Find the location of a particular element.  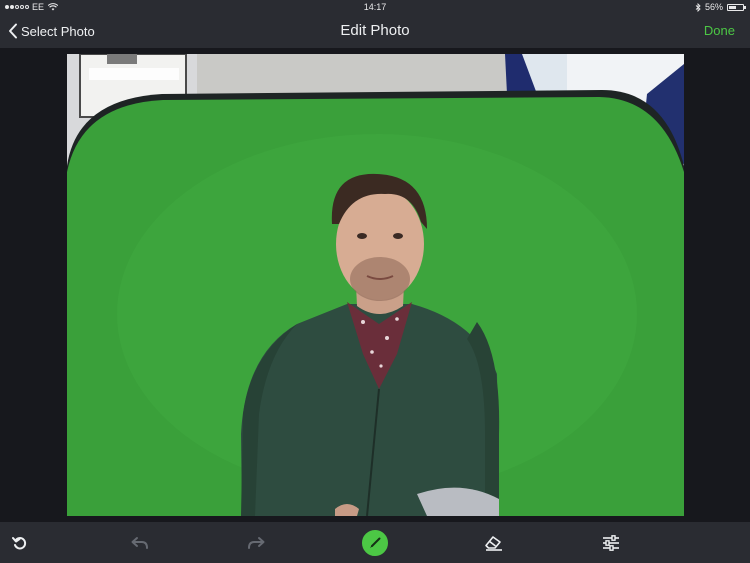

brush-tool-selected-indicator is located at coordinates (375, 542).